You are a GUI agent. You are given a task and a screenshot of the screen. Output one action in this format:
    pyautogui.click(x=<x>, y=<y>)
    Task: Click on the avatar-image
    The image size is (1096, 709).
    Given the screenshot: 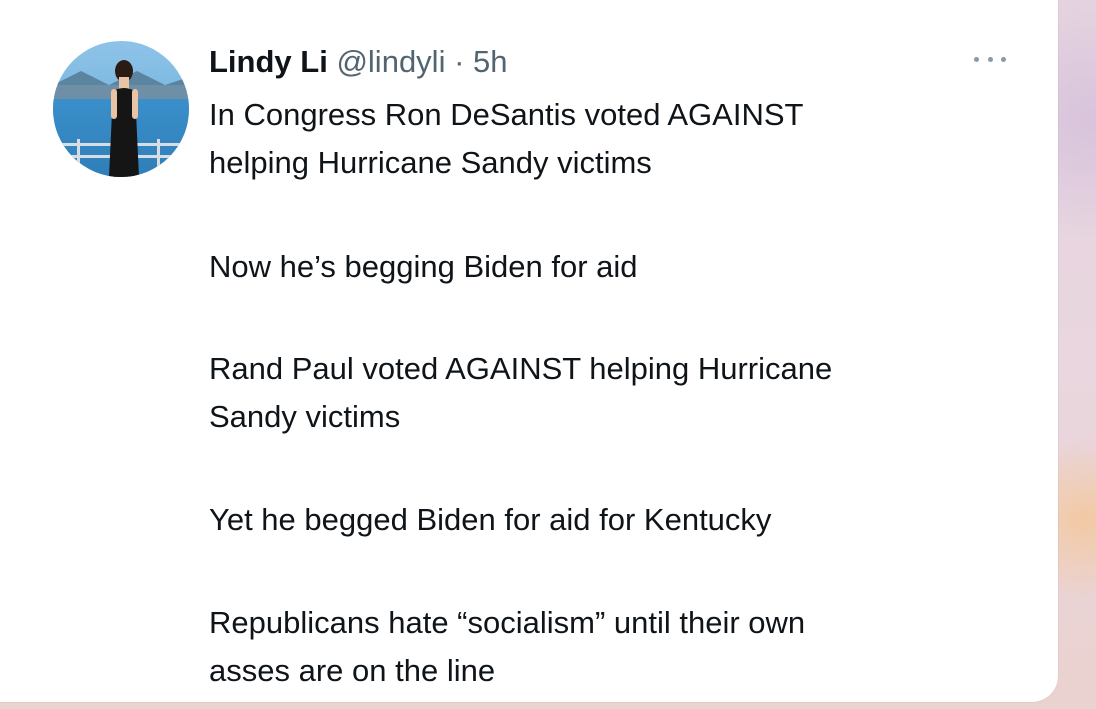 What is the action you would take?
    pyautogui.click(x=121, y=109)
    